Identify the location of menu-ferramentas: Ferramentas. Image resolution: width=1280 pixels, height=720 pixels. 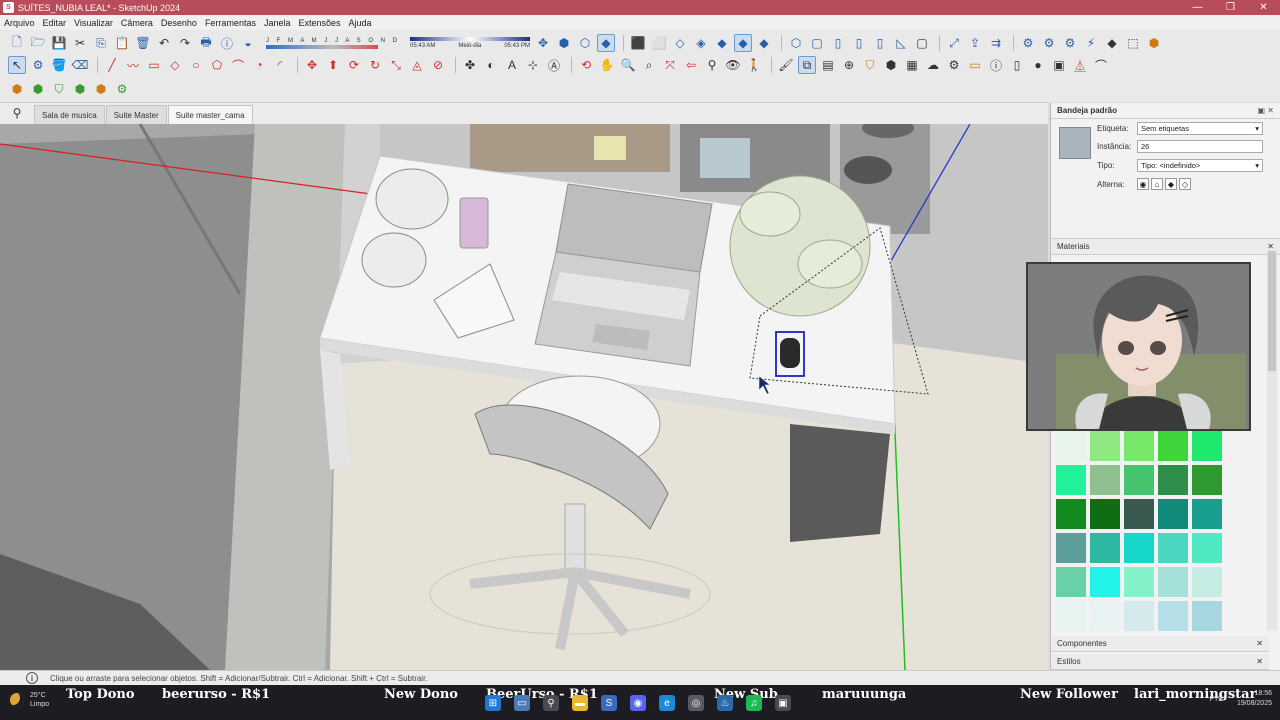
(230, 23).